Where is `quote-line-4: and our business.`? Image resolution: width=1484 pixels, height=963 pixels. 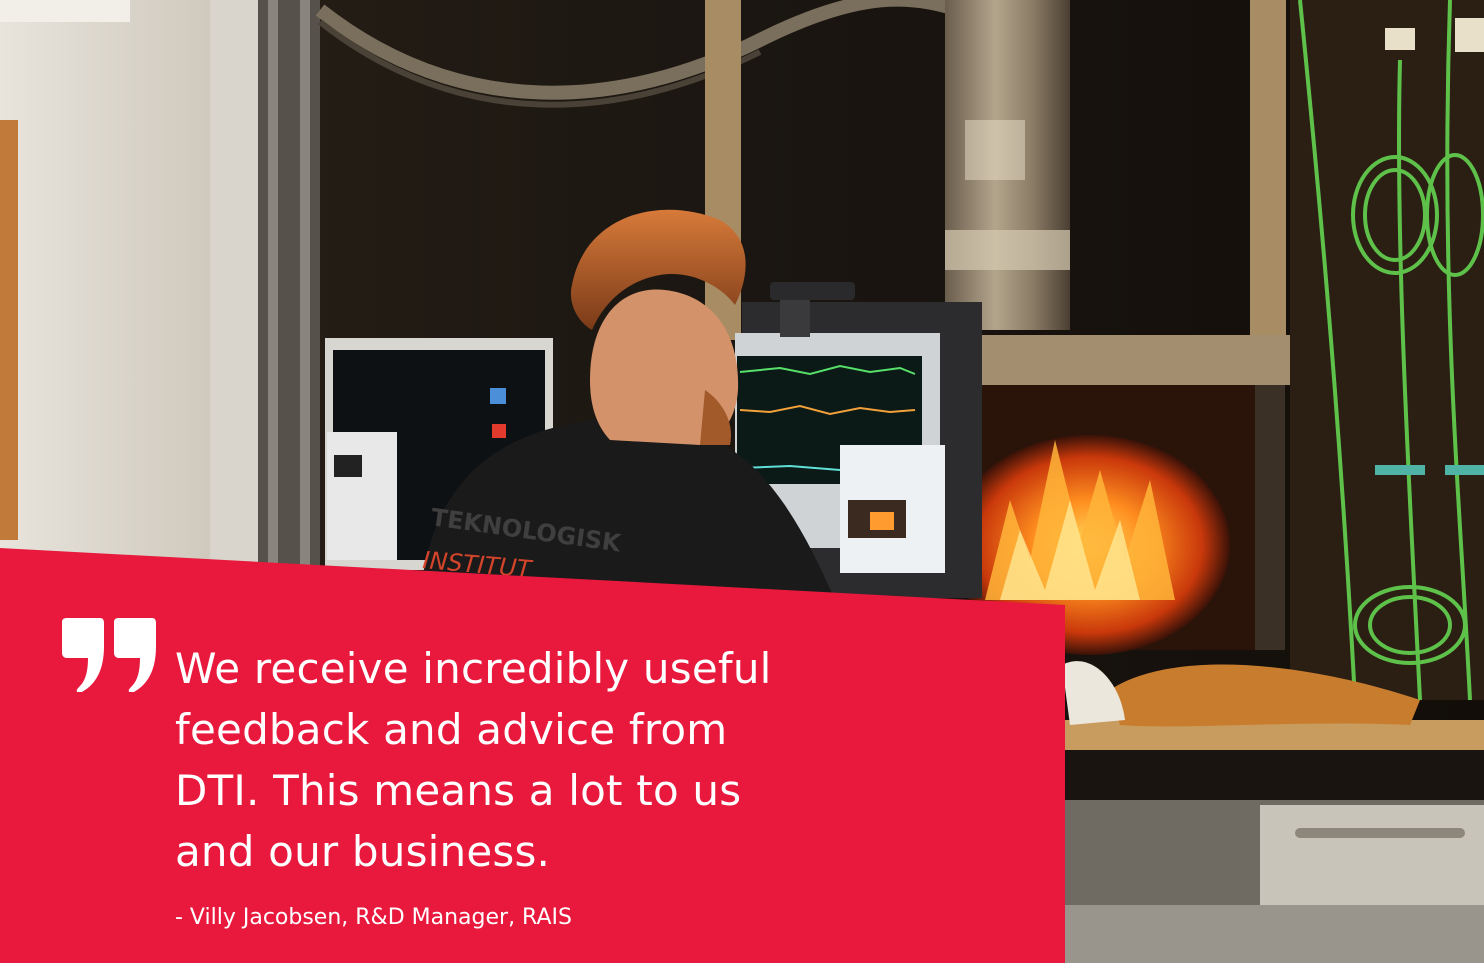
quote-line-4: and our business. is located at coordinates (363, 851).